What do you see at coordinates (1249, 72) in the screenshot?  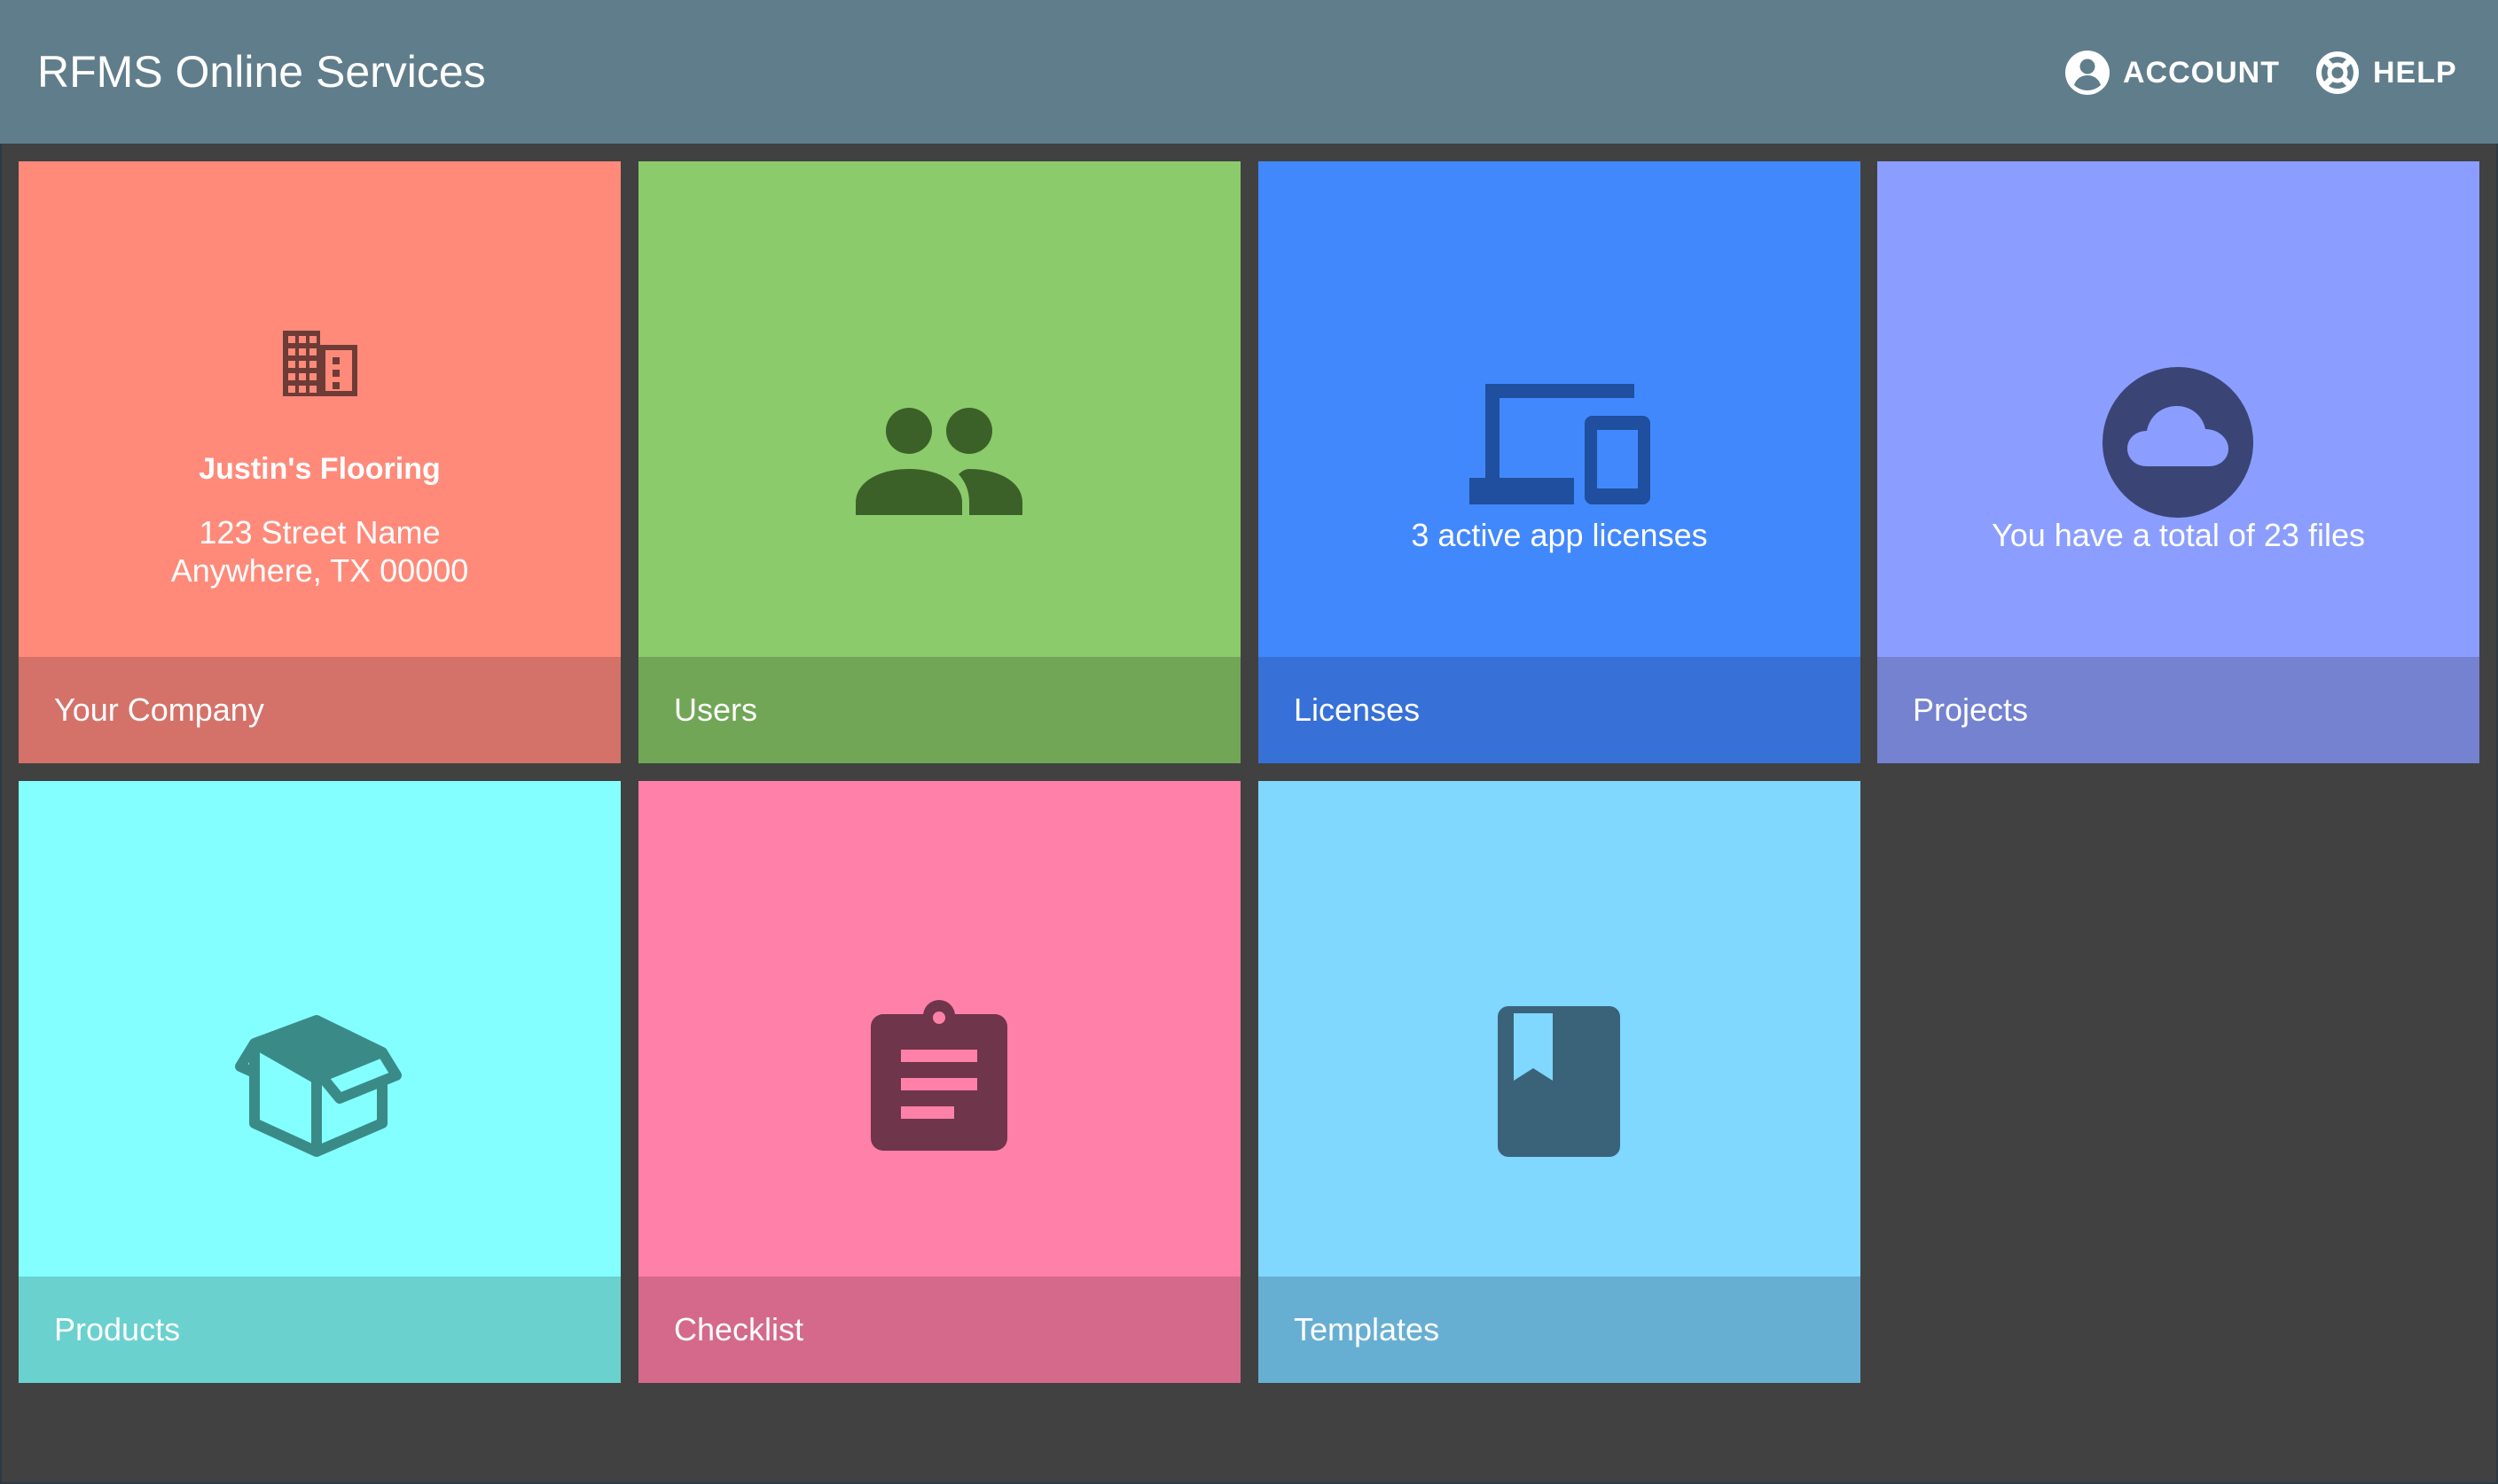 I see `app-header: RFMS Online Services ACCOUNT HELP` at bounding box center [1249, 72].